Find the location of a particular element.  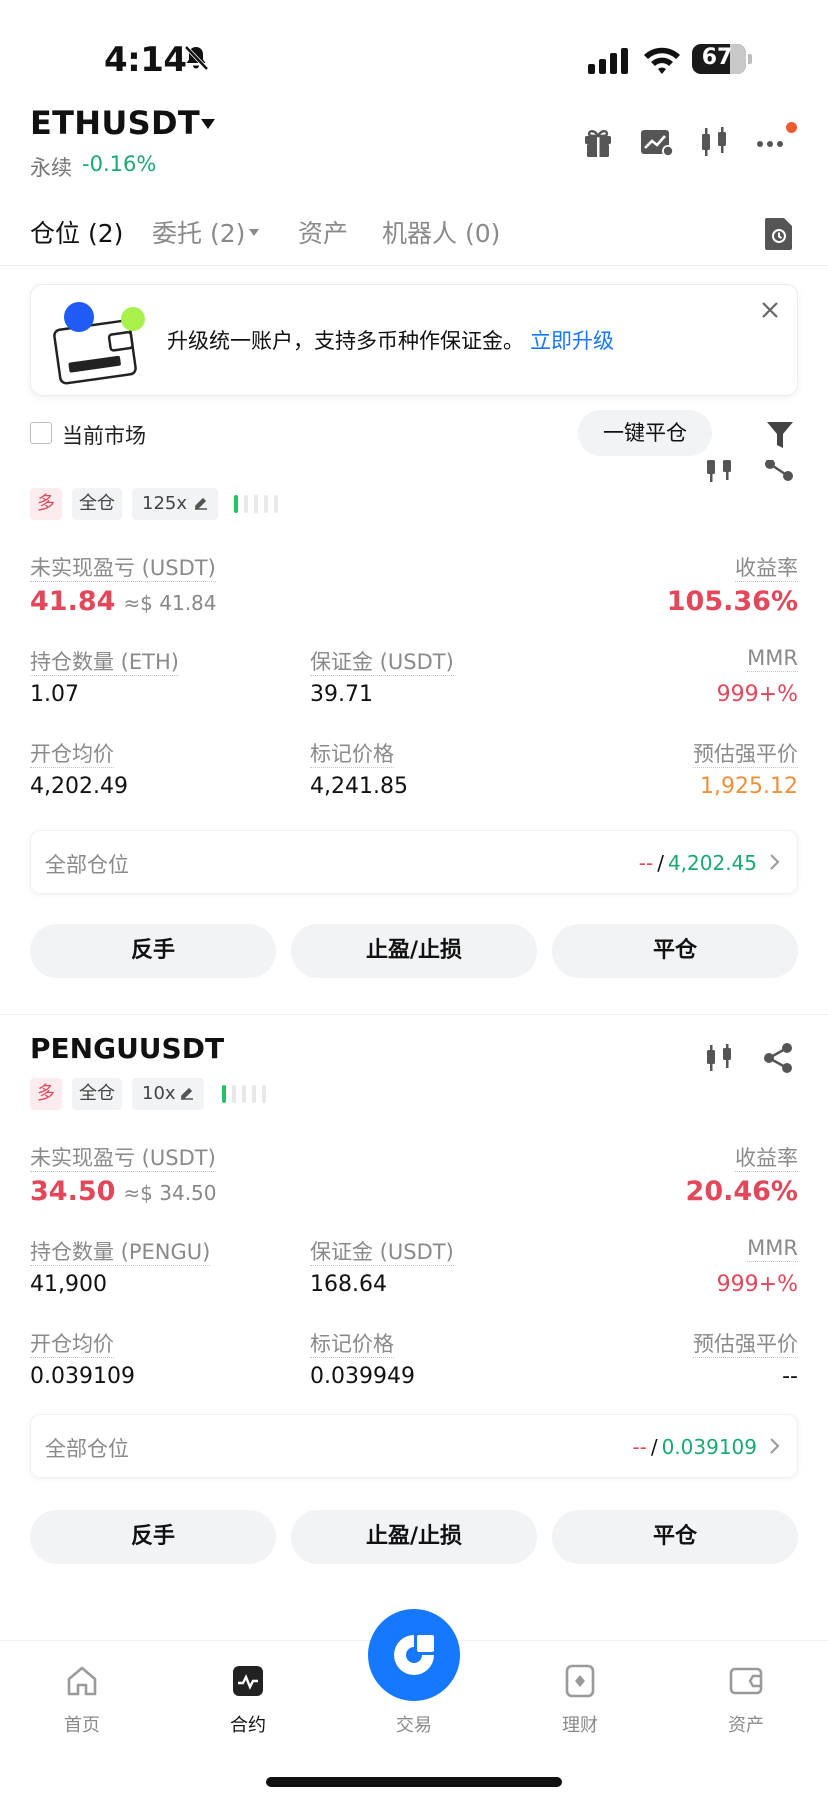

all-positions-row: 全部仓位 --/4,202.45 is located at coordinates (414, 862).